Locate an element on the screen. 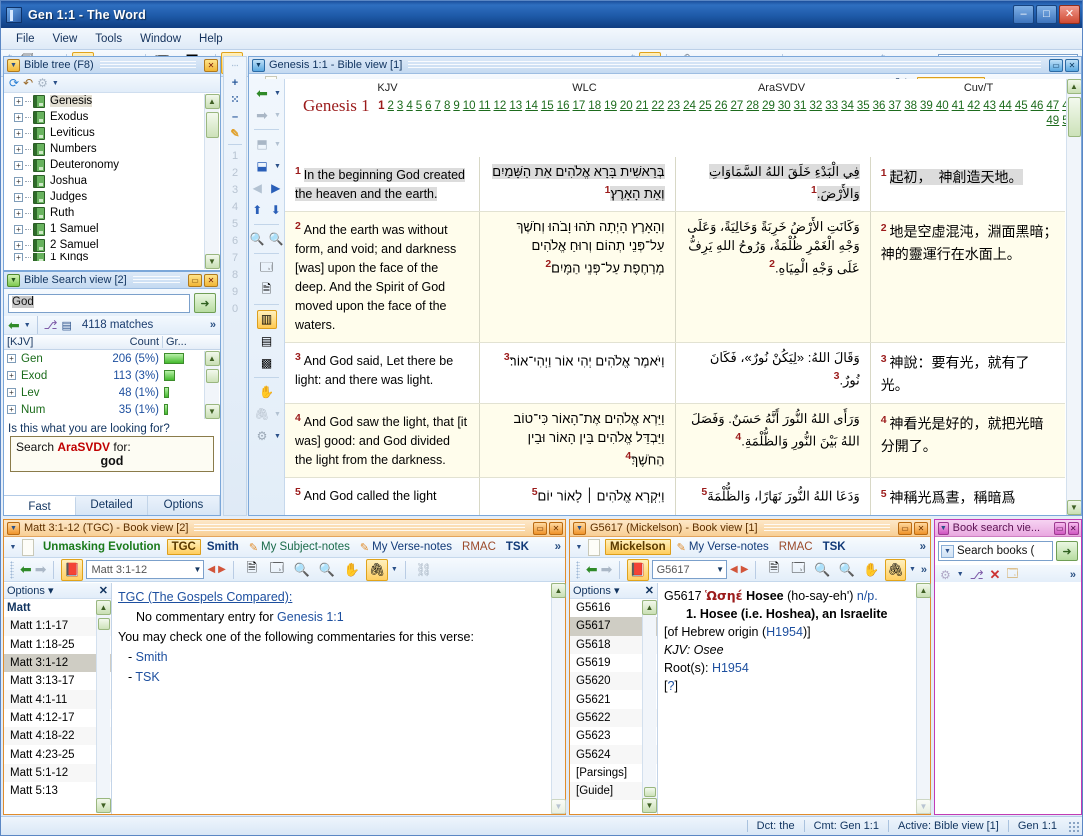 The height and width of the screenshot is (836, 1083). tree-item-numbers: + Numbers is located at coordinates (112, 149).